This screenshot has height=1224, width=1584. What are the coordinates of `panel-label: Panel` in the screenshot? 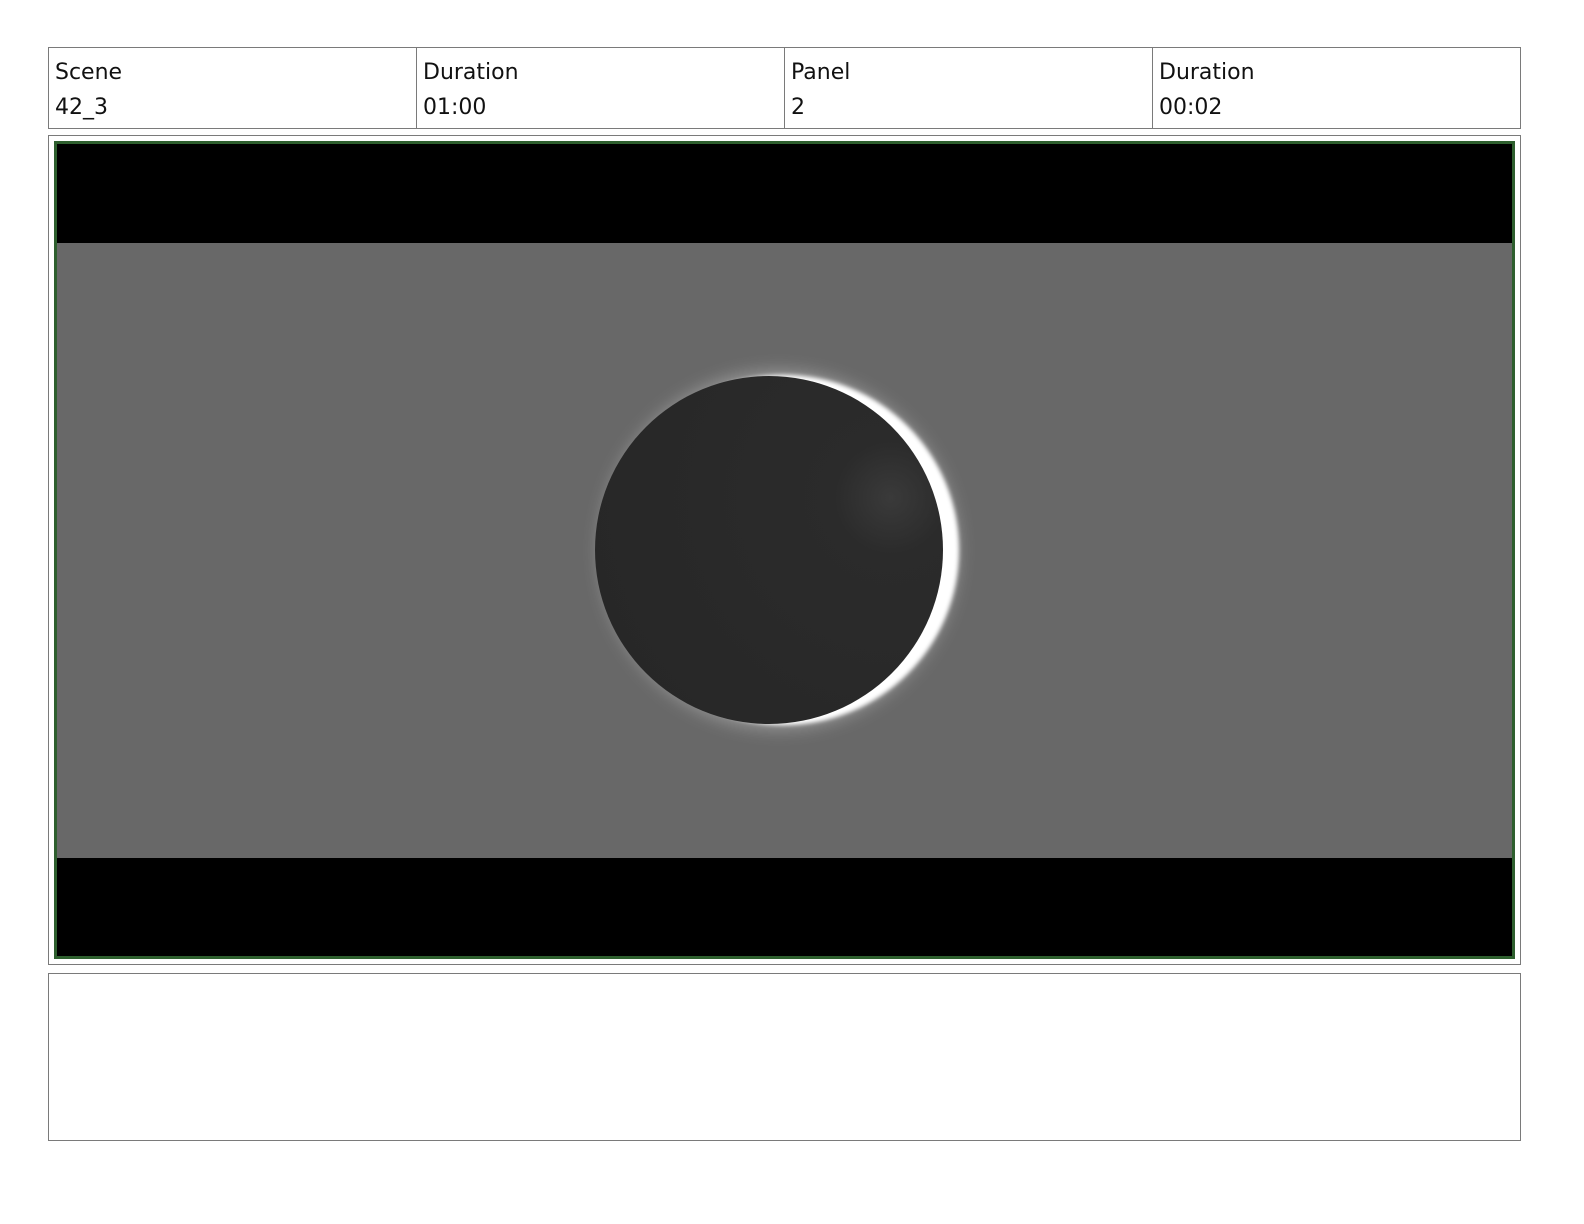 It's located at (821, 72).